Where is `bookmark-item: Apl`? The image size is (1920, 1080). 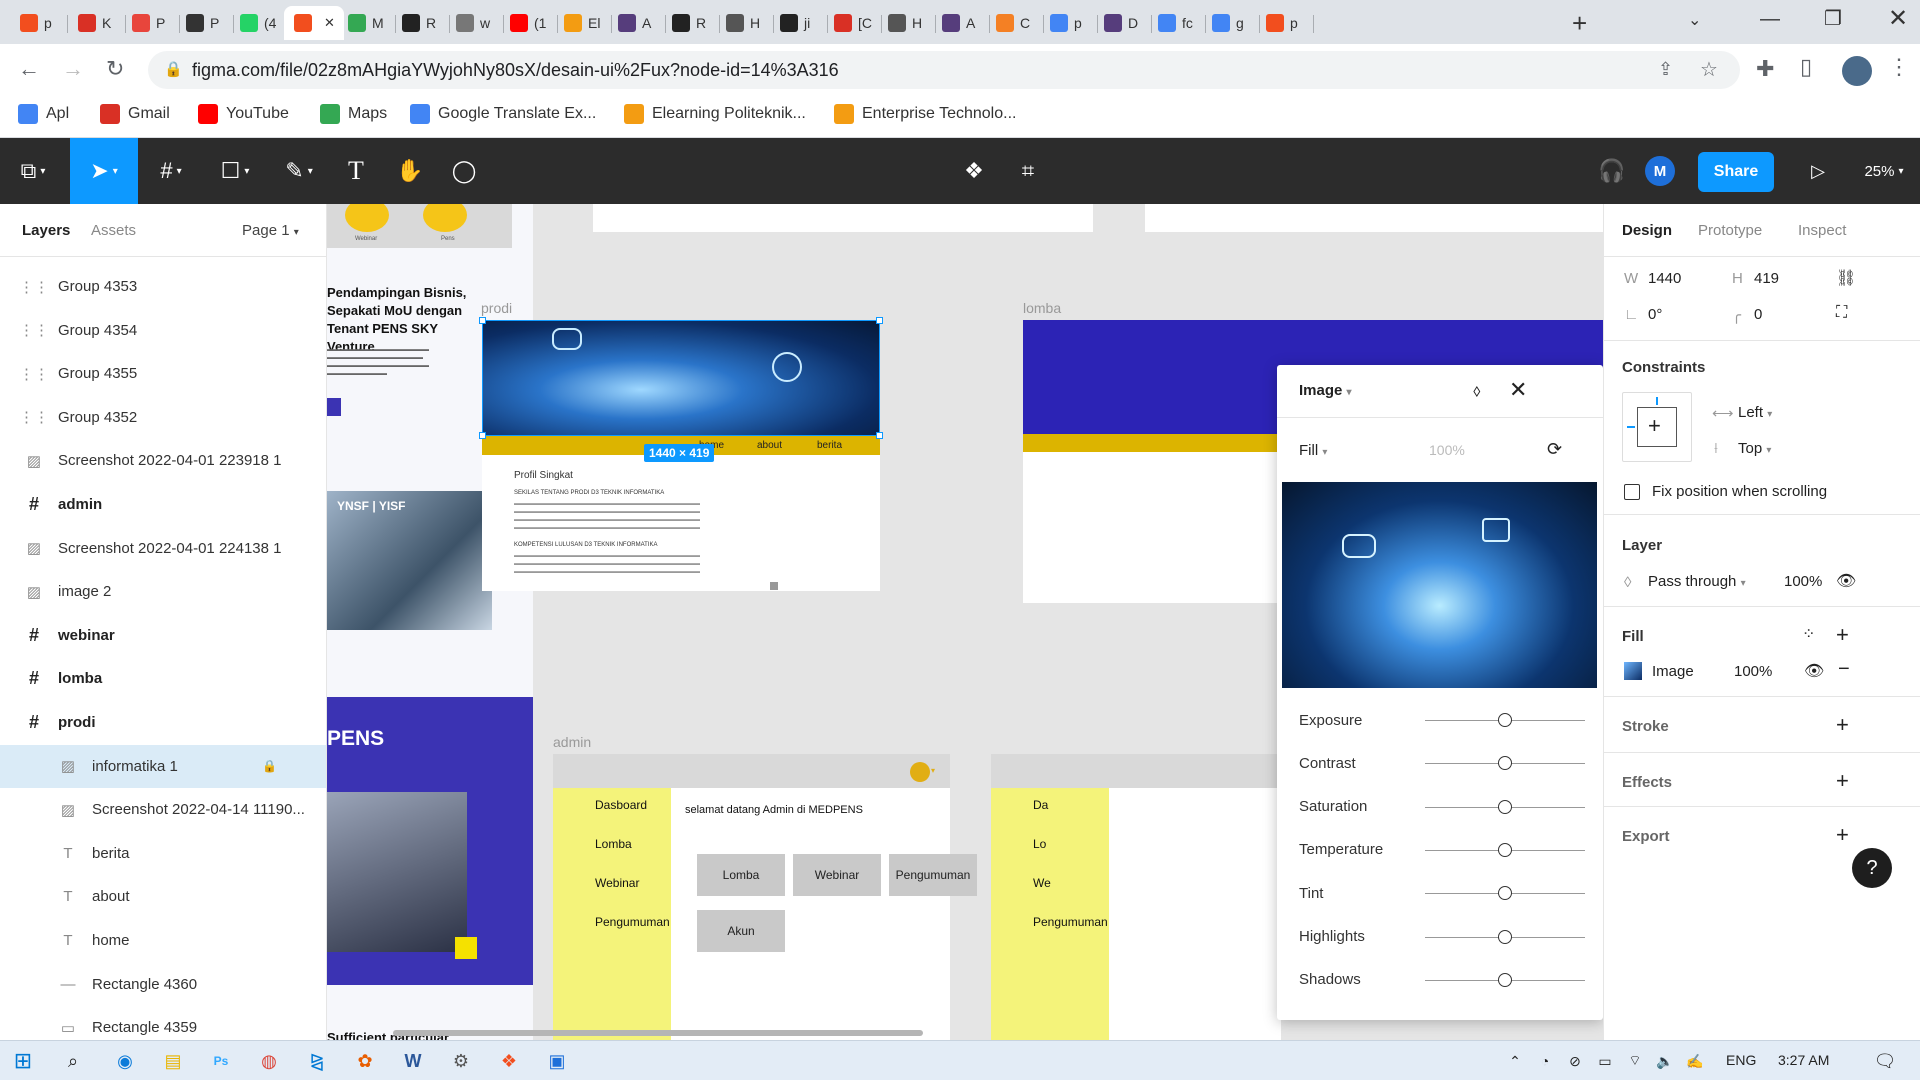
bookmark-item: Apl is located at coordinates (43, 114).